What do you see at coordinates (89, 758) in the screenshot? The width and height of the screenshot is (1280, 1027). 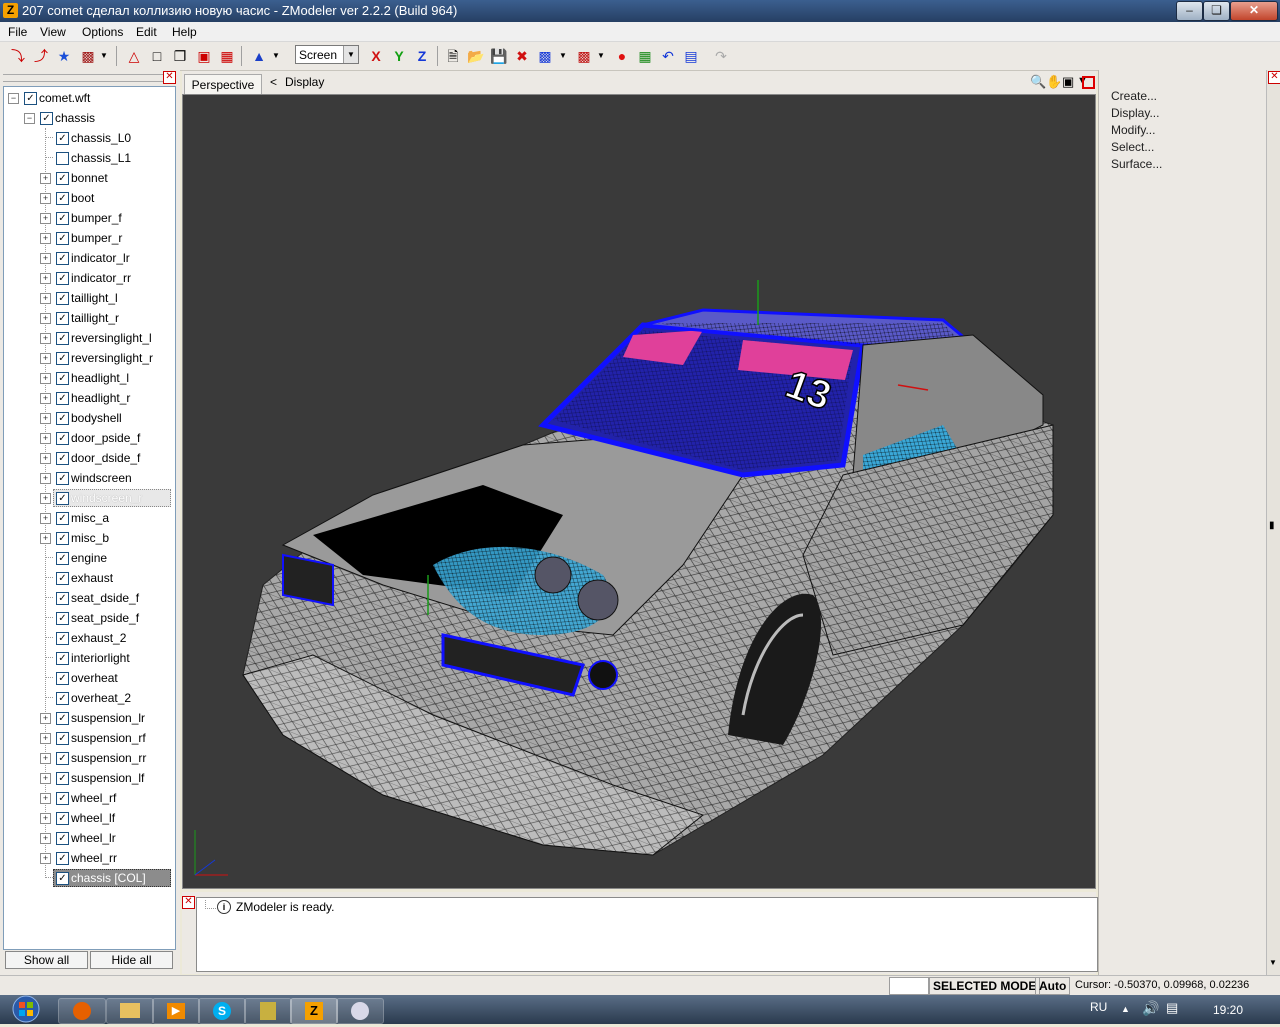 I see `tree-item: + ✓ suspension_rr` at bounding box center [89, 758].